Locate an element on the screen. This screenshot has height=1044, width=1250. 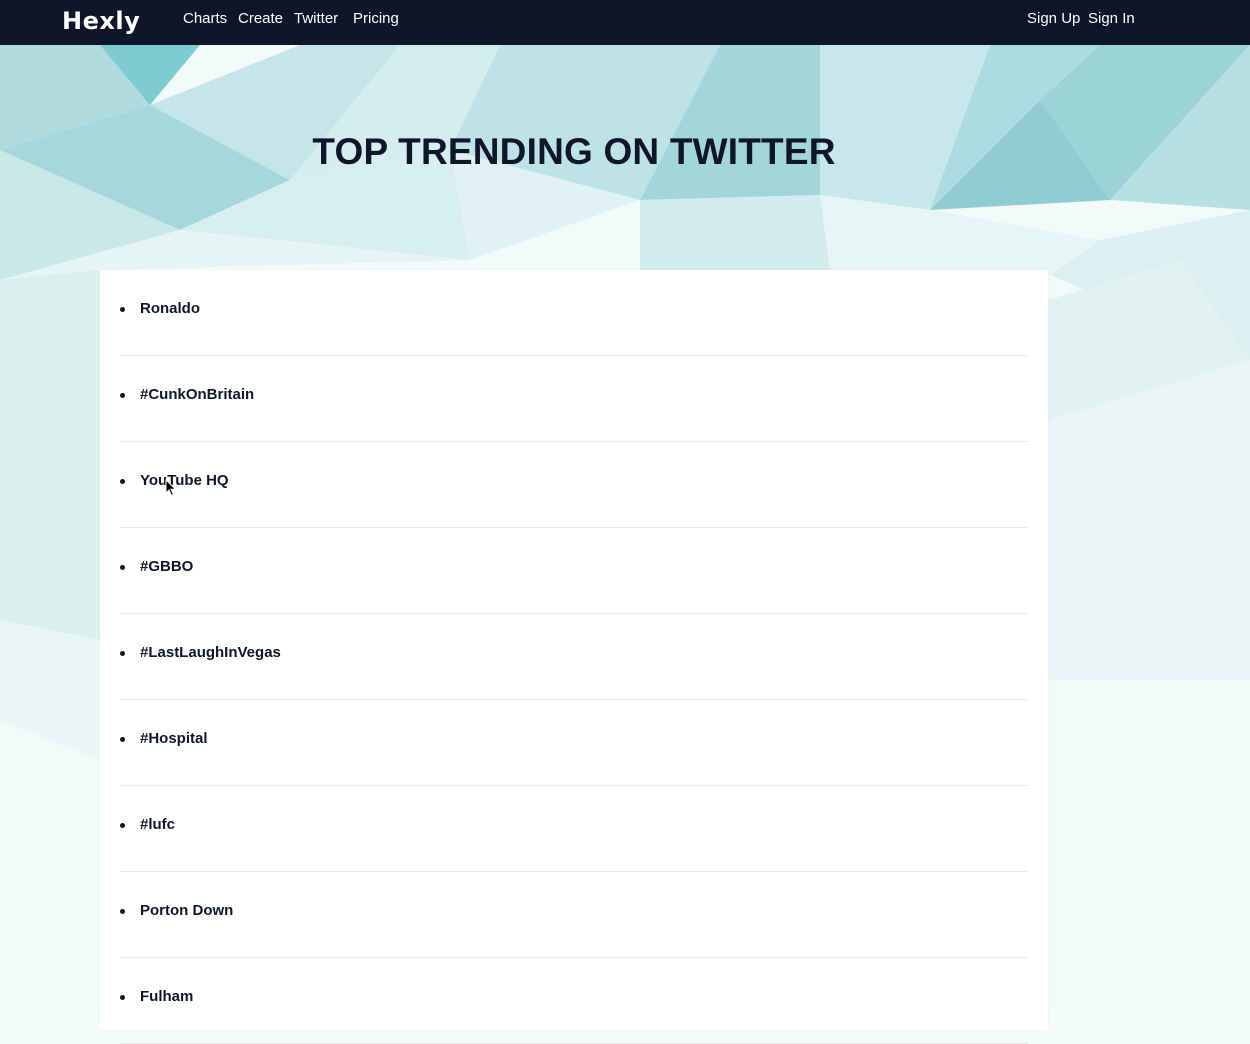
trend-link: YouTube HQ is located at coordinates (184, 480).